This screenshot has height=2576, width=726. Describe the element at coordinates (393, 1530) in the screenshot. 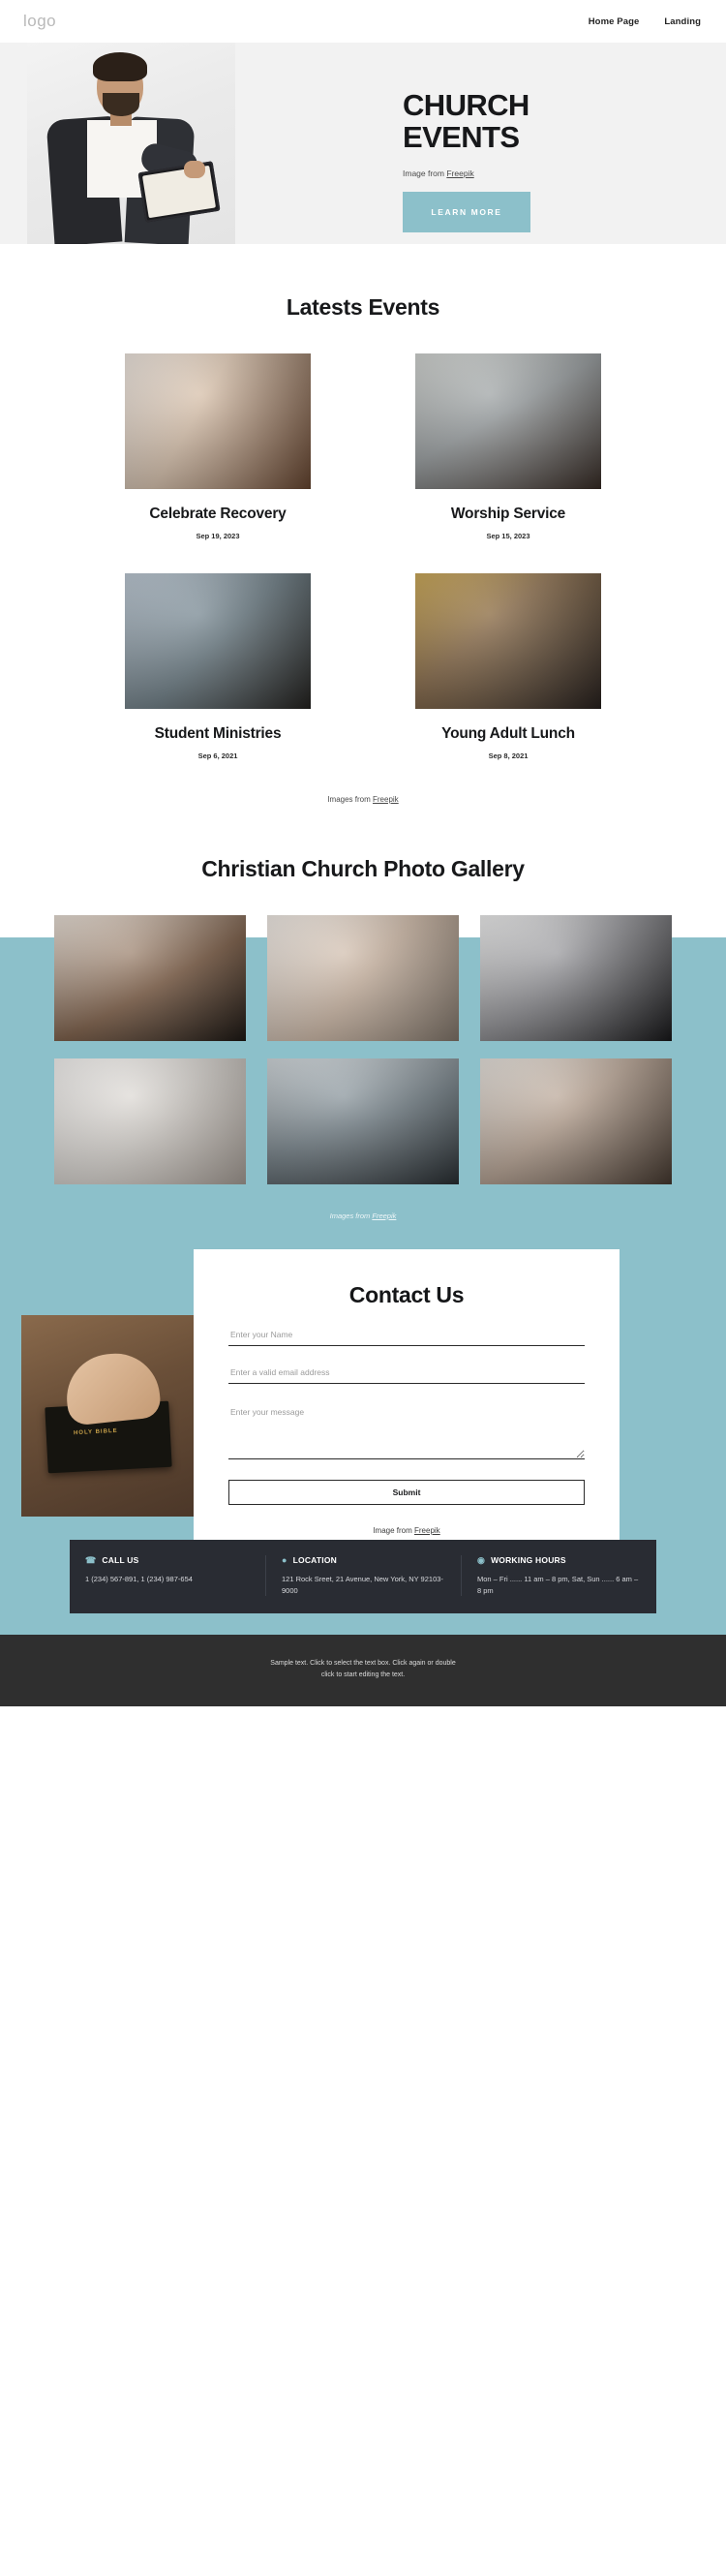

I see `contact-credit-prefix: Image from` at that location.